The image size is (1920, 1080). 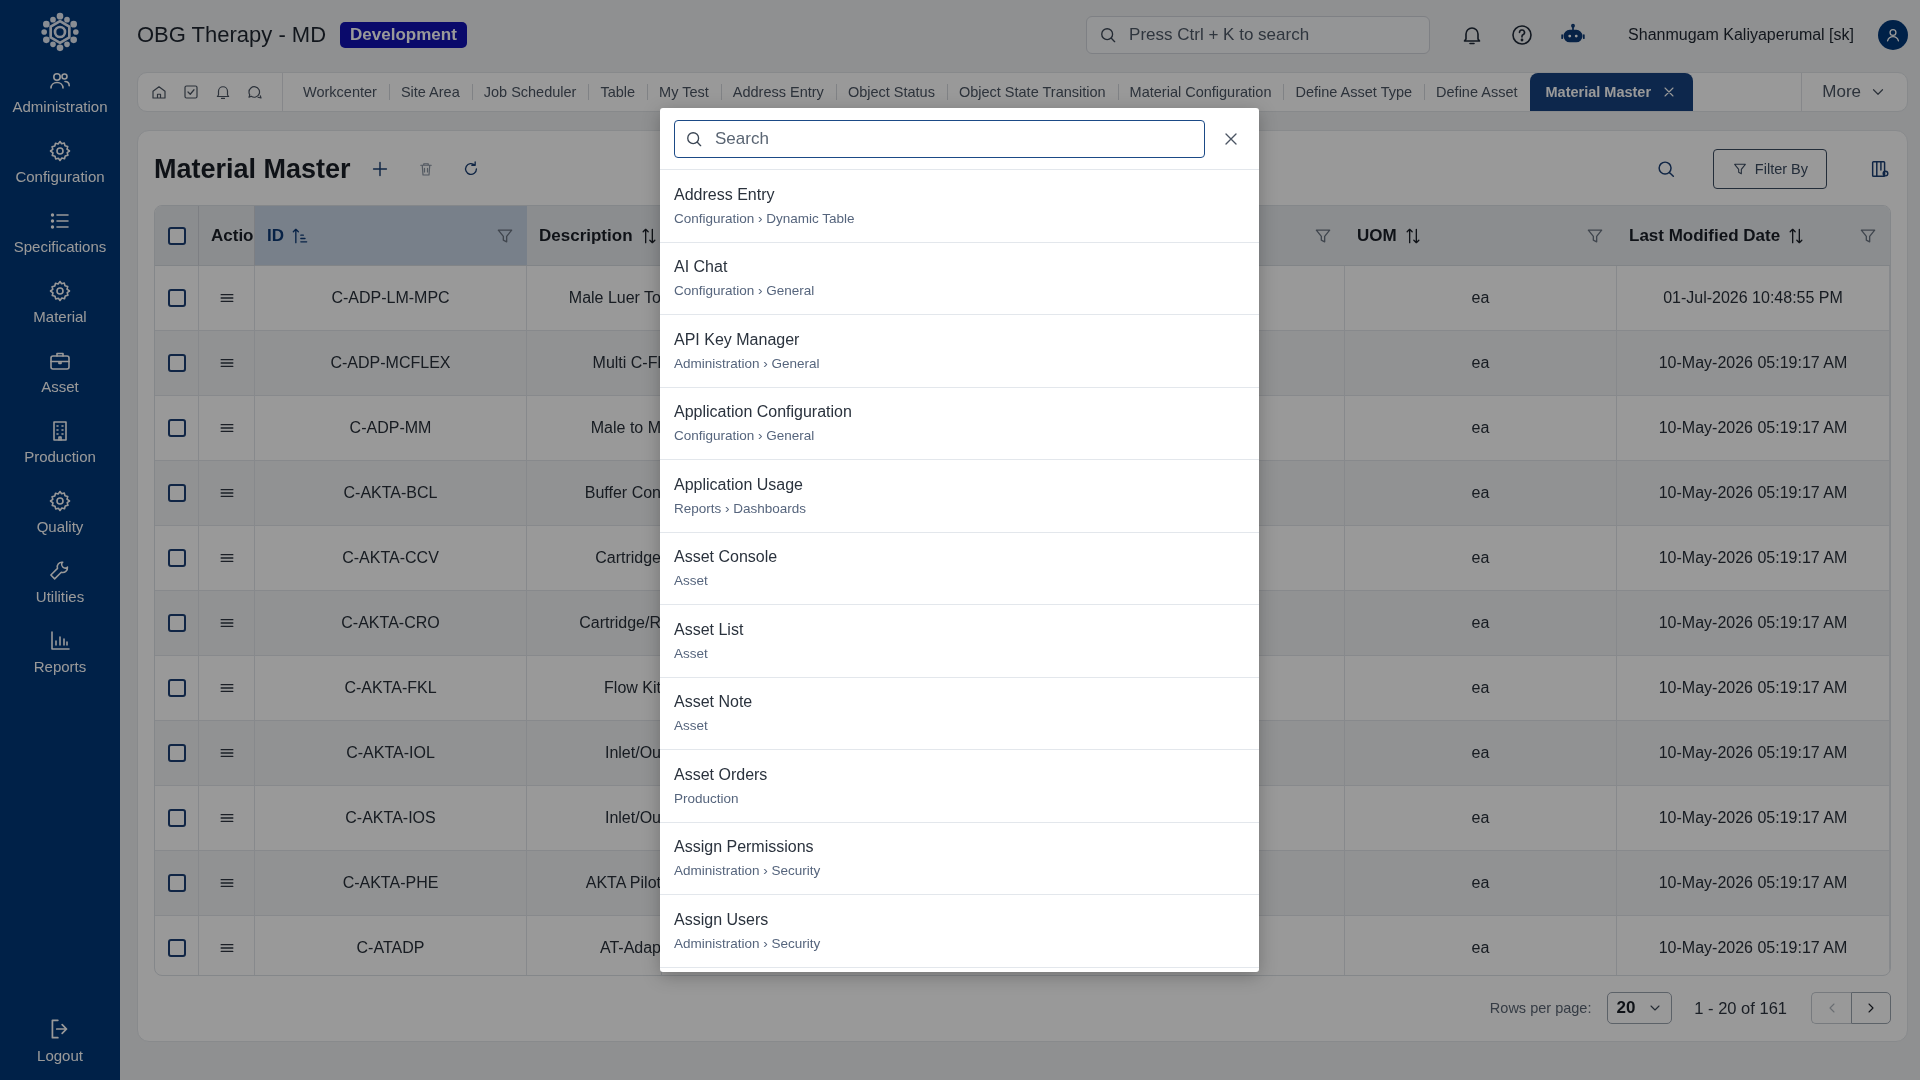 I want to click on search-result: Asset Console Asset, so click(x=959, y=568).